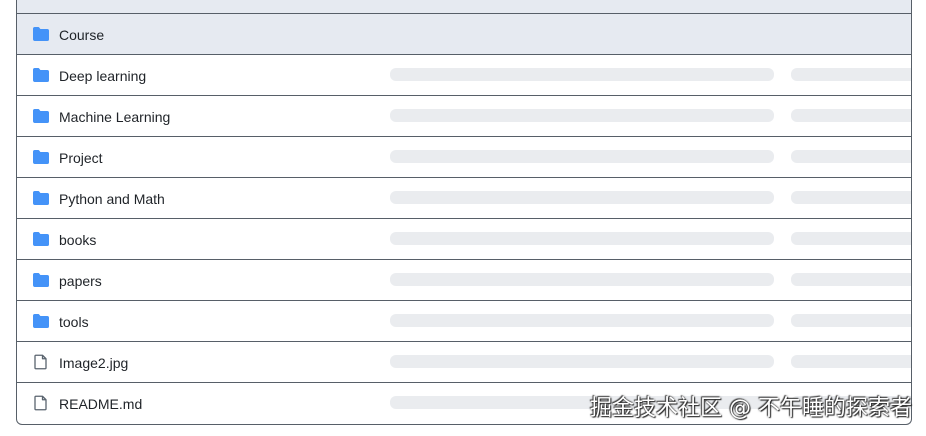  I want to click on item-name: README.md, so click(100, 404).